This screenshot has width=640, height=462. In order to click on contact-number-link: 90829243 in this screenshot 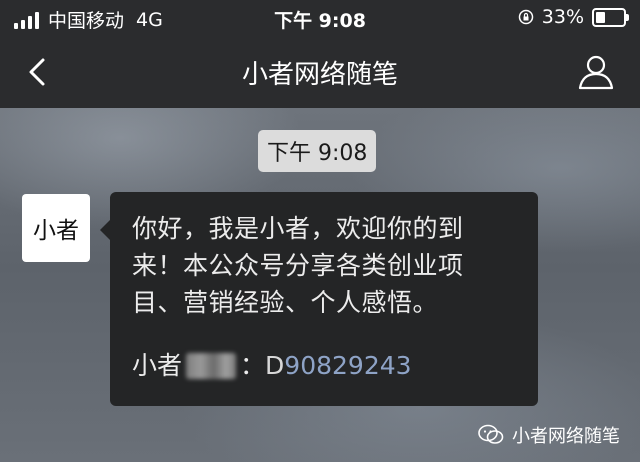, I will do `click(347, 366)`.